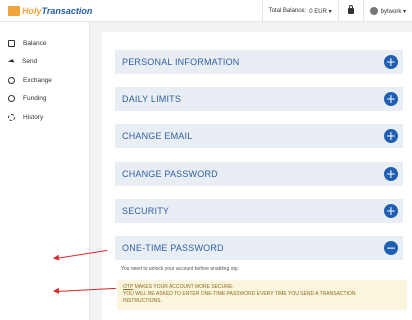 The height and width of the screenshot is (320, 412). What do you see at coordinates (11, 117) in the screenshot?
I see `history-icon` at bounding box center [11, 117].